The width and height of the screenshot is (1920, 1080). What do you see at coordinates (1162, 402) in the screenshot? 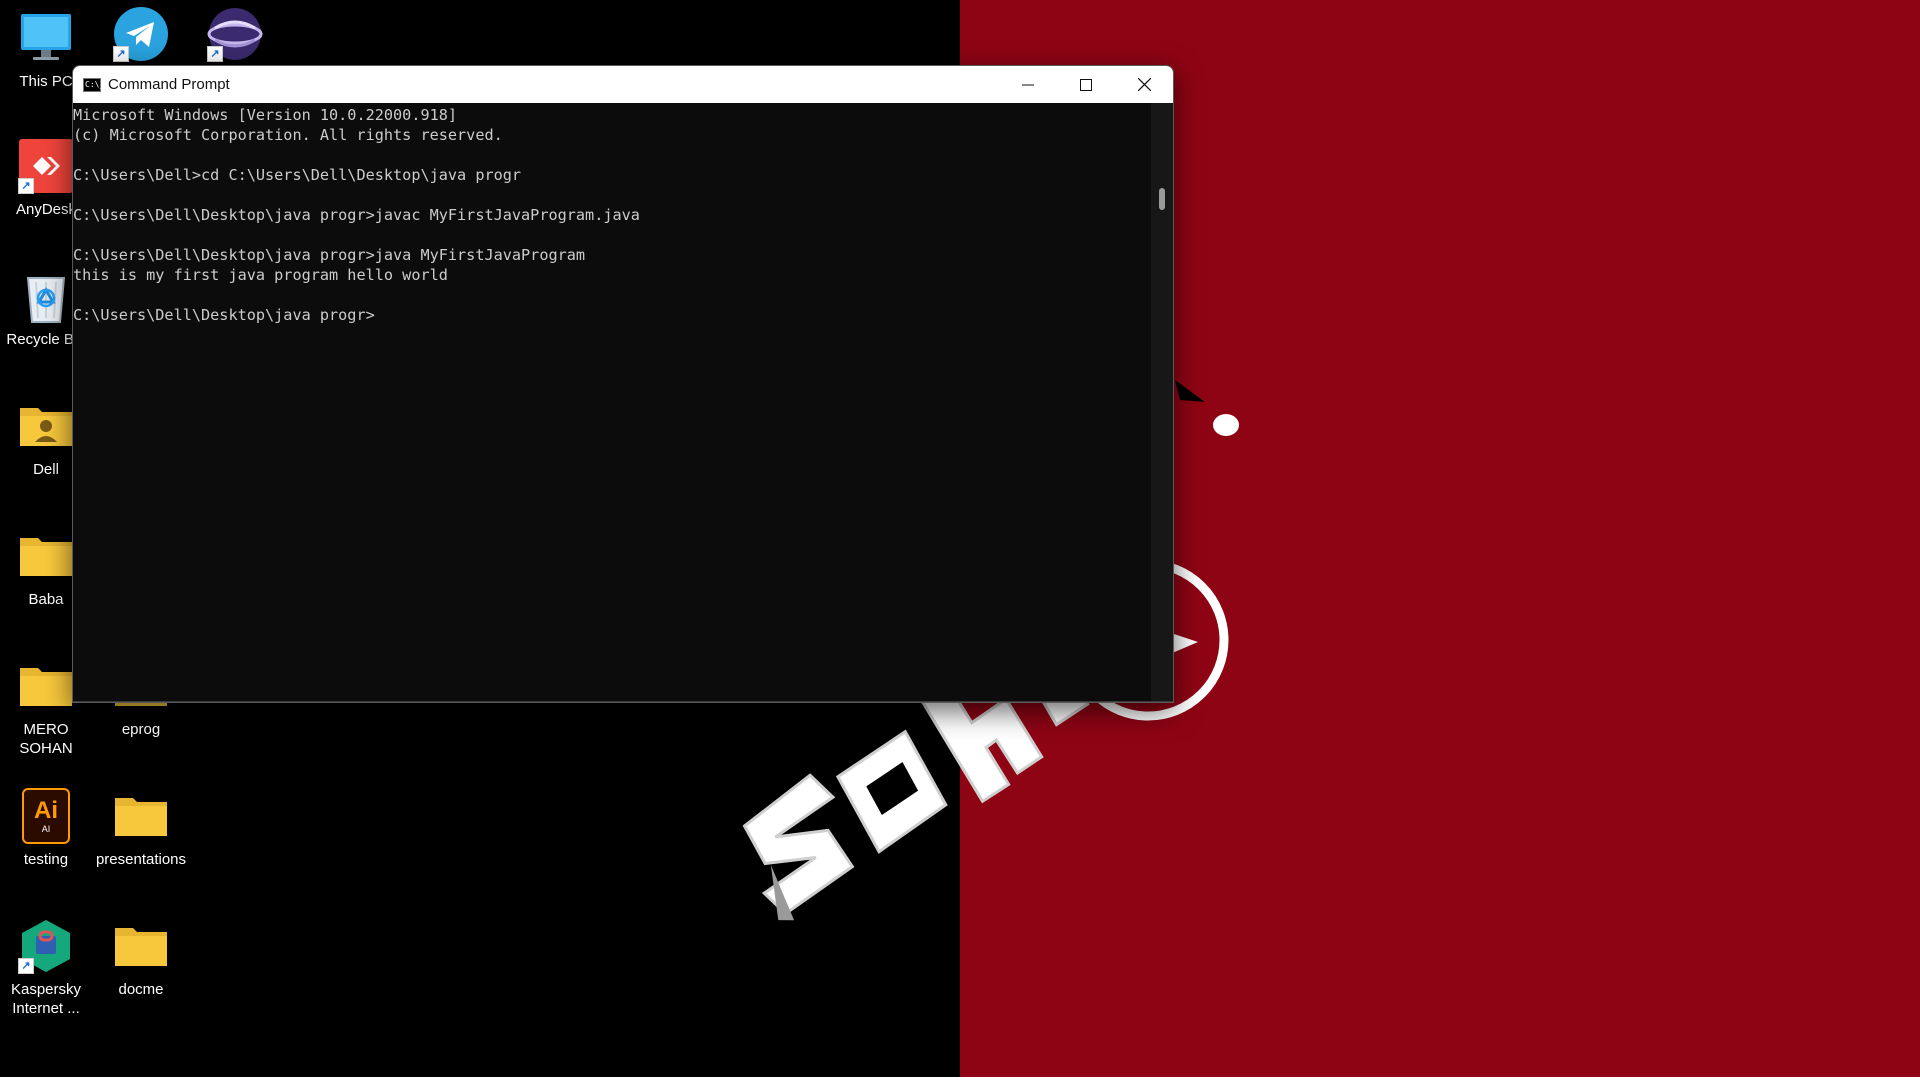
I see `console-scrollbar` at bounding box center [1162, 402].